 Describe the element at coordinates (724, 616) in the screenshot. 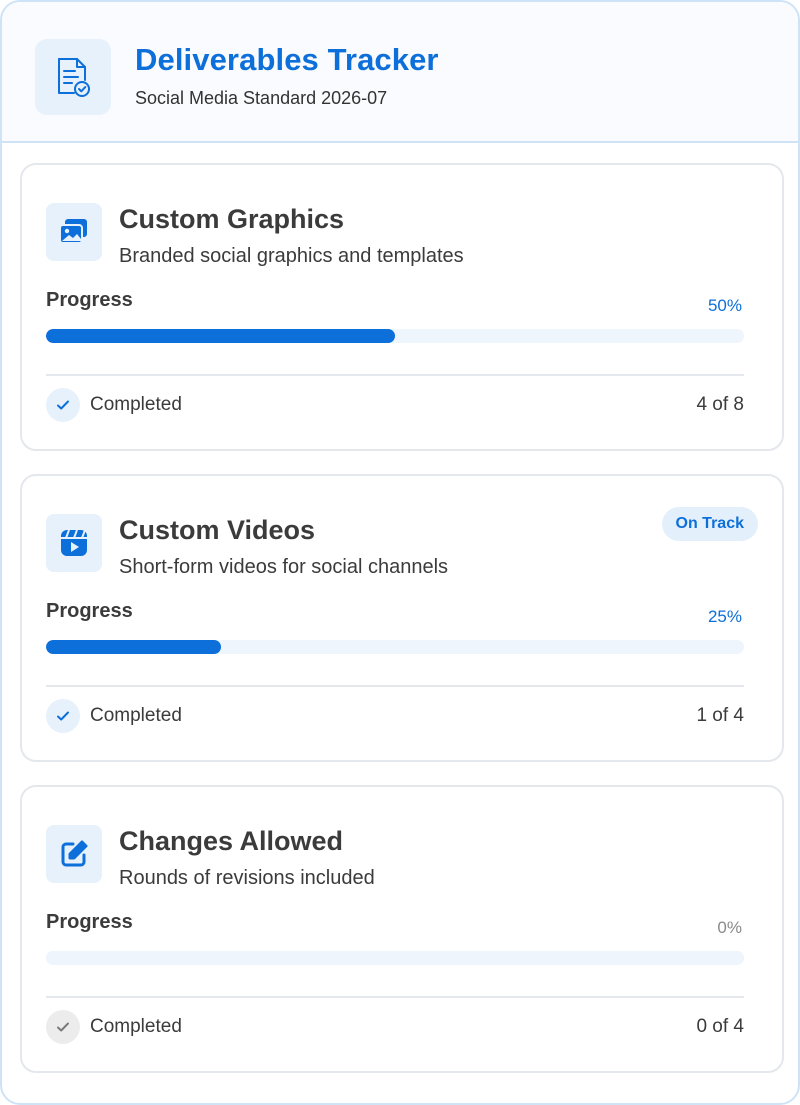

I see `progress-percent: 25%` at that location.